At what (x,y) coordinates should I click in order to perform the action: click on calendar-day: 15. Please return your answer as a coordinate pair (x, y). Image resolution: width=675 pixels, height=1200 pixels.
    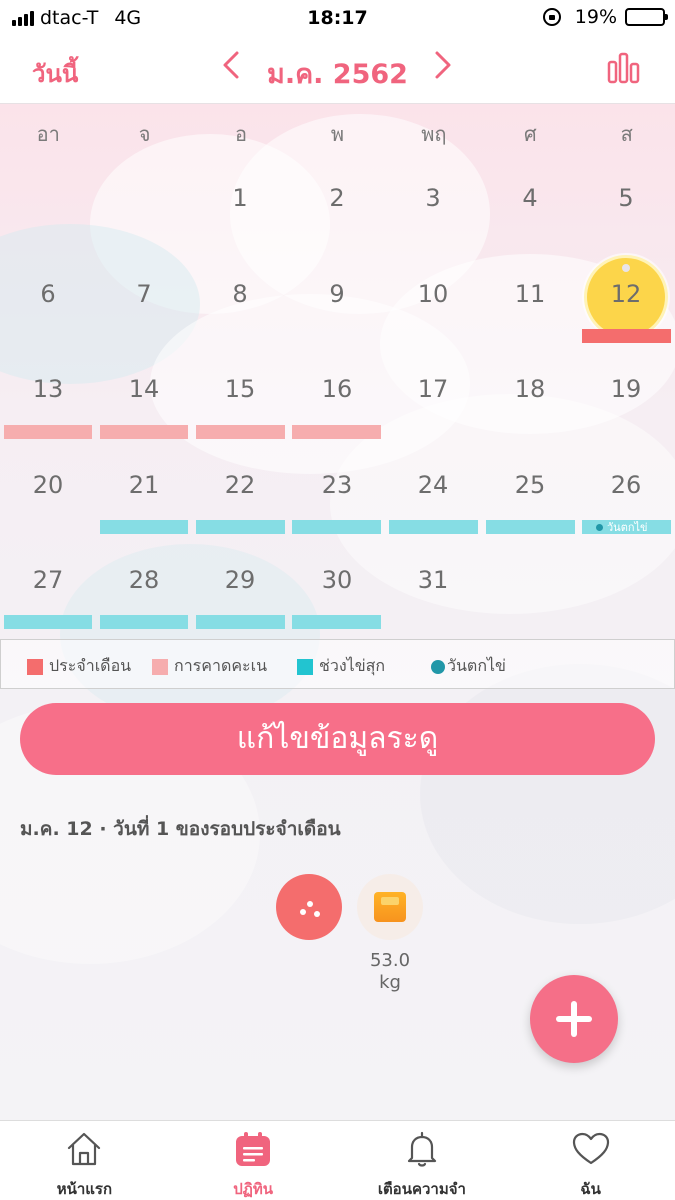
    Looking at the image, I should click on (240, 389).